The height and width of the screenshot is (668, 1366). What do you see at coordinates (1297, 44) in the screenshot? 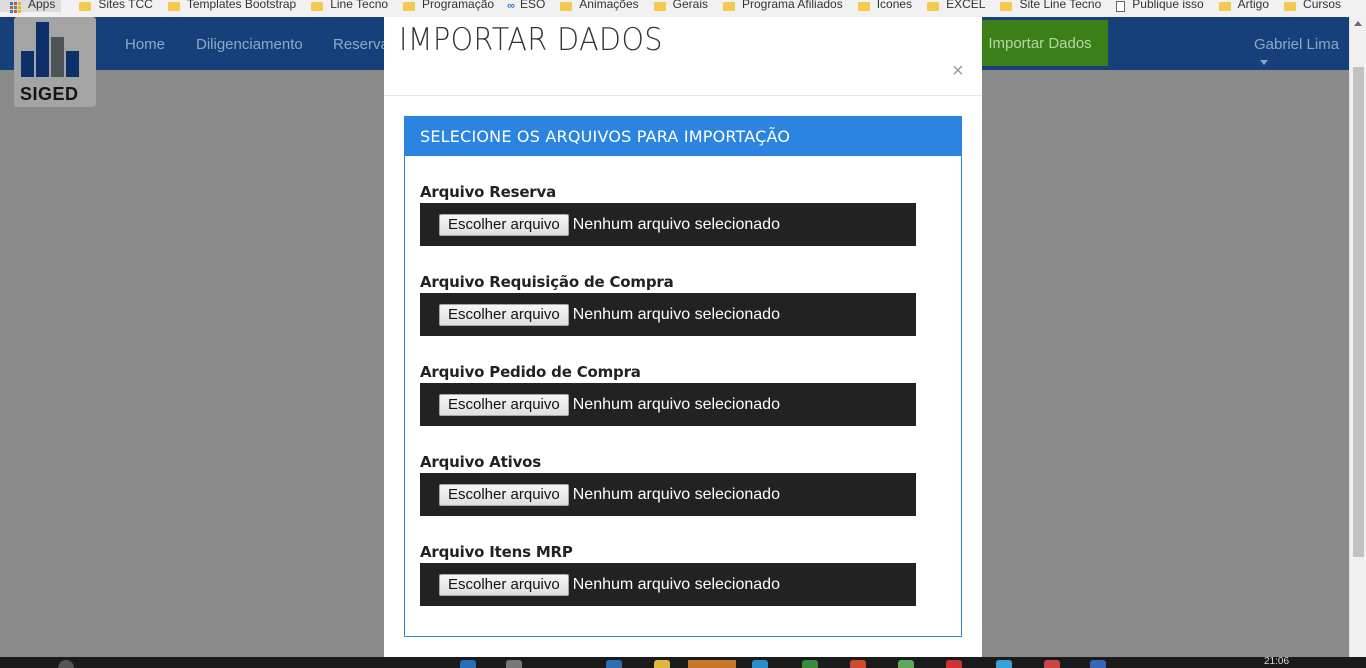
I see `user-name: Gabriel Lima` at bounding box center [1297, 44].